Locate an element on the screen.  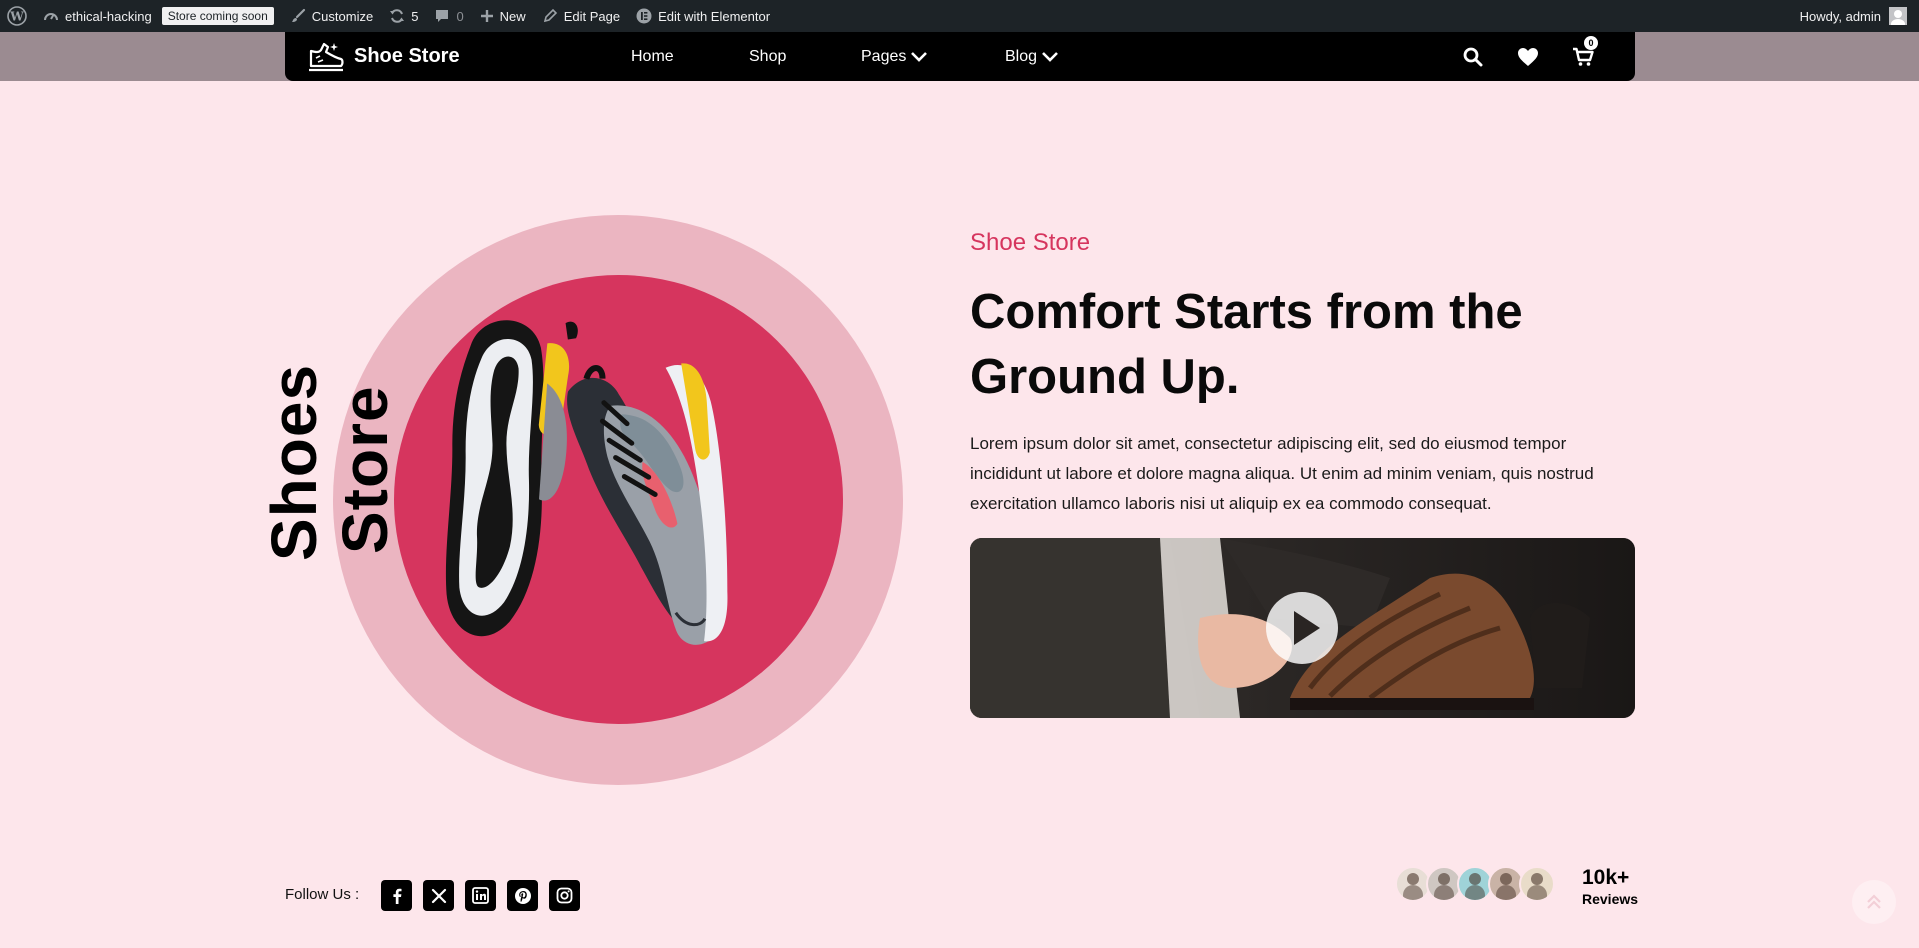
reviews-count: 10k+ is located at coordinates (1606, 877).